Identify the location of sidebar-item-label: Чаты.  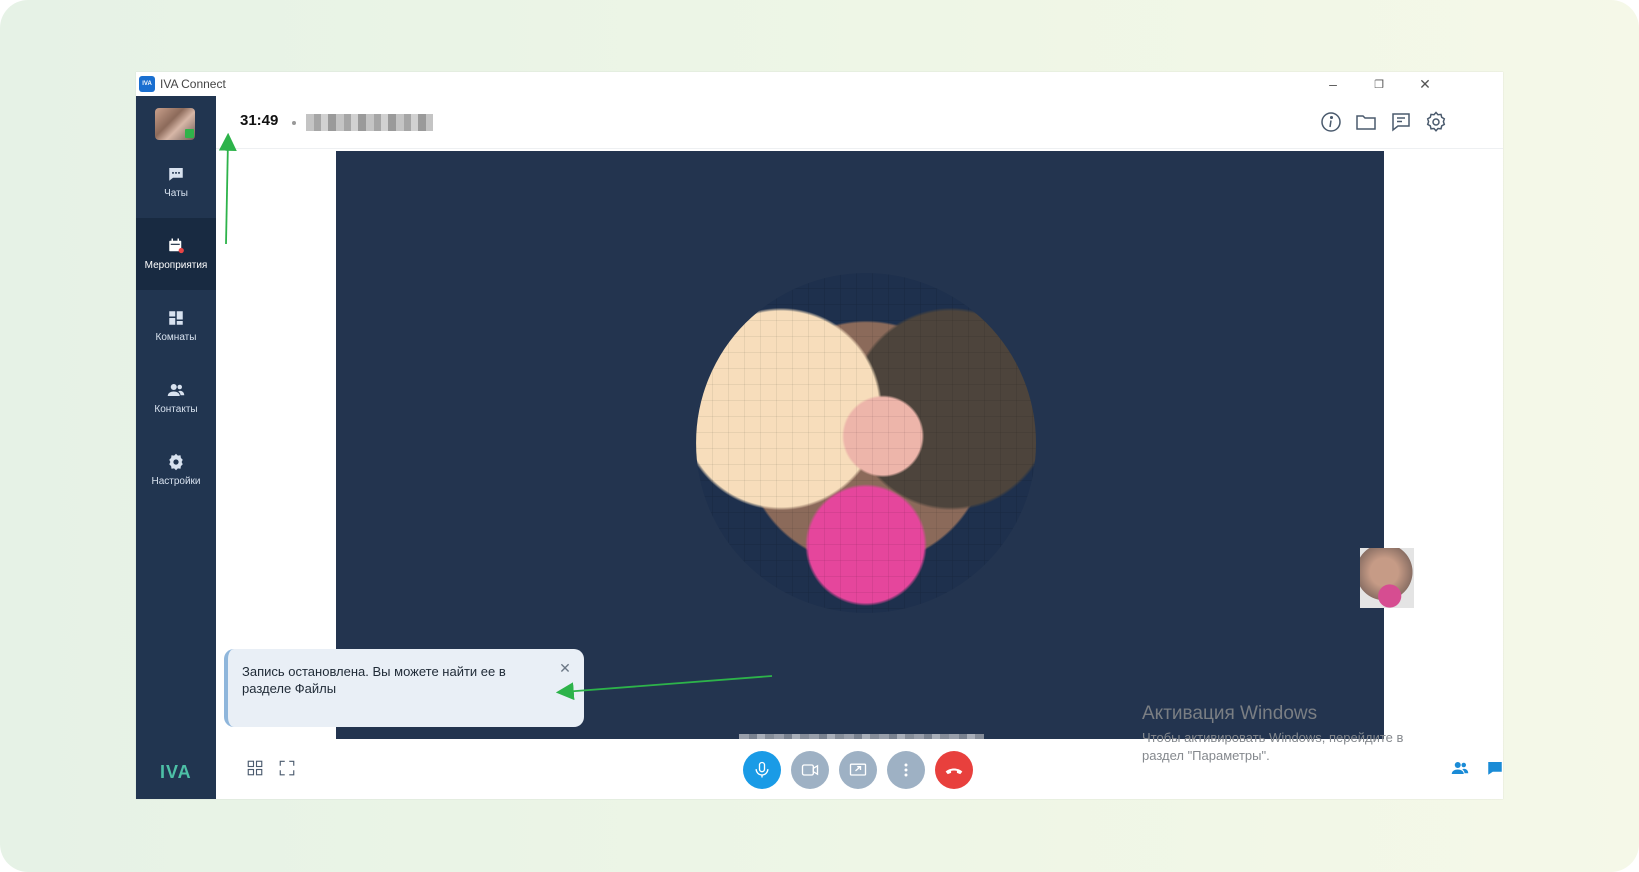
(176, 193).